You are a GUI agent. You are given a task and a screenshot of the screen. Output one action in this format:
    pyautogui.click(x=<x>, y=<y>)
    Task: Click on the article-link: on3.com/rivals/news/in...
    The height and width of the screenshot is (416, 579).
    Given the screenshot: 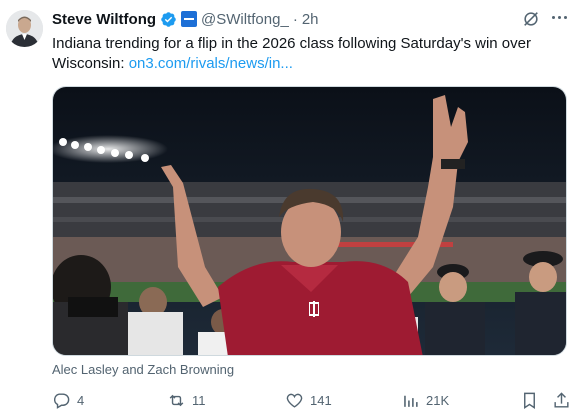 What is the action you would take?
    pyautogui.click(x=211, y=63)
    